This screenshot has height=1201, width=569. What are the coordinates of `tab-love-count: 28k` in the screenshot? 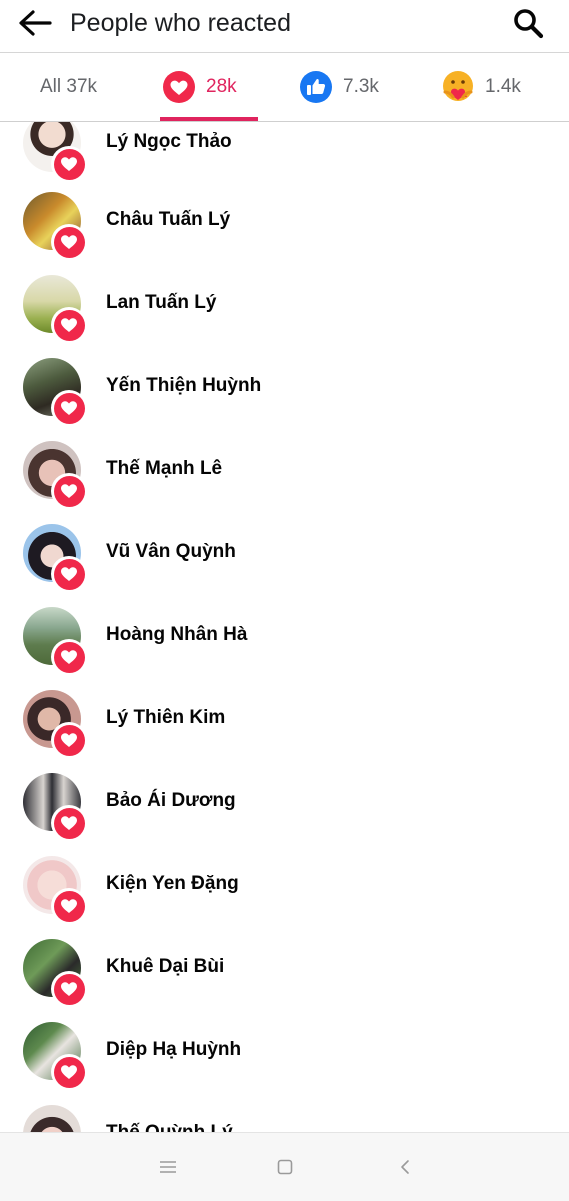 It's located at (221, 86).